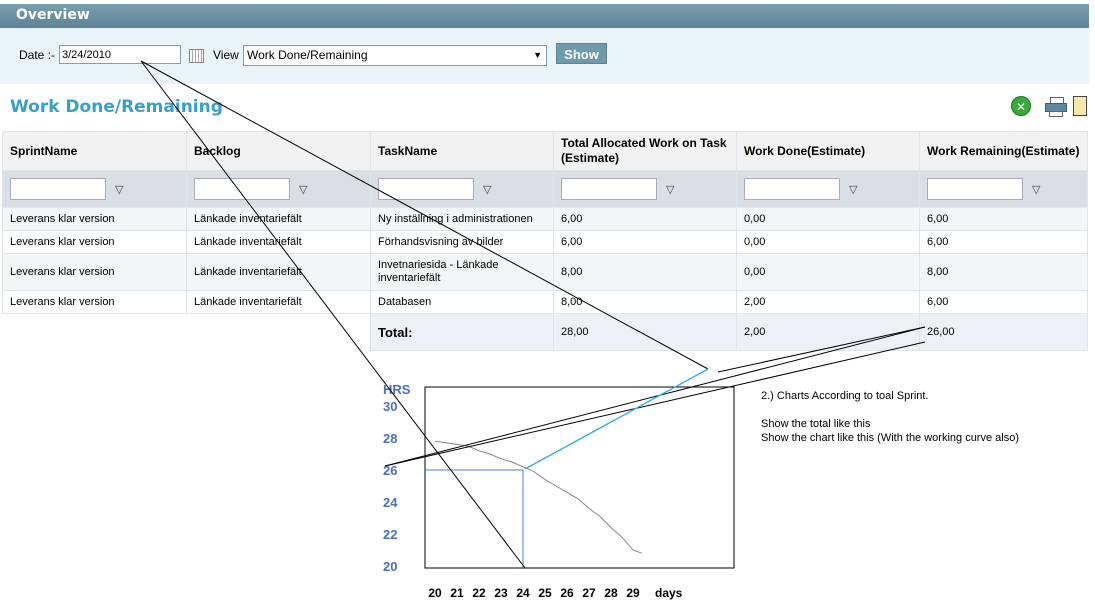 The width and height of the screenshot is (1095, 600). Describe the element at coordinates (616, 419) in the screenshot. I see `annotation-line-cyan` at that location.